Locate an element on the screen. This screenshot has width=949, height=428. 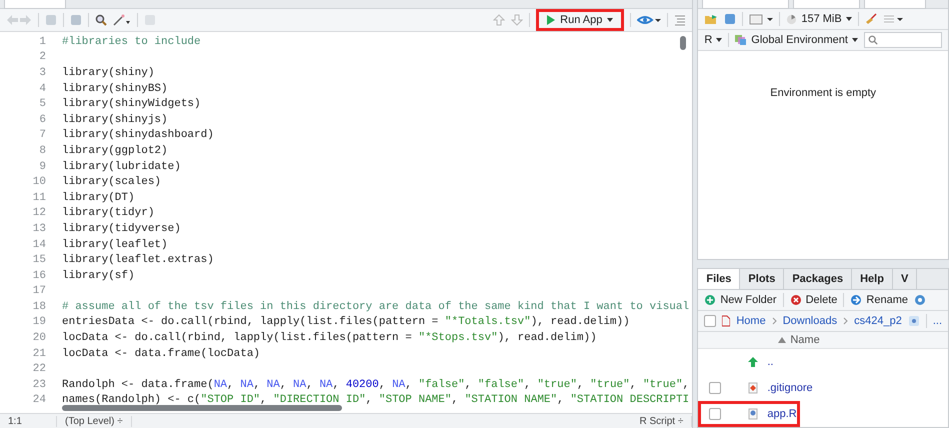
empty-environment-message: Environment is empty is located at coordinates (823, 93).